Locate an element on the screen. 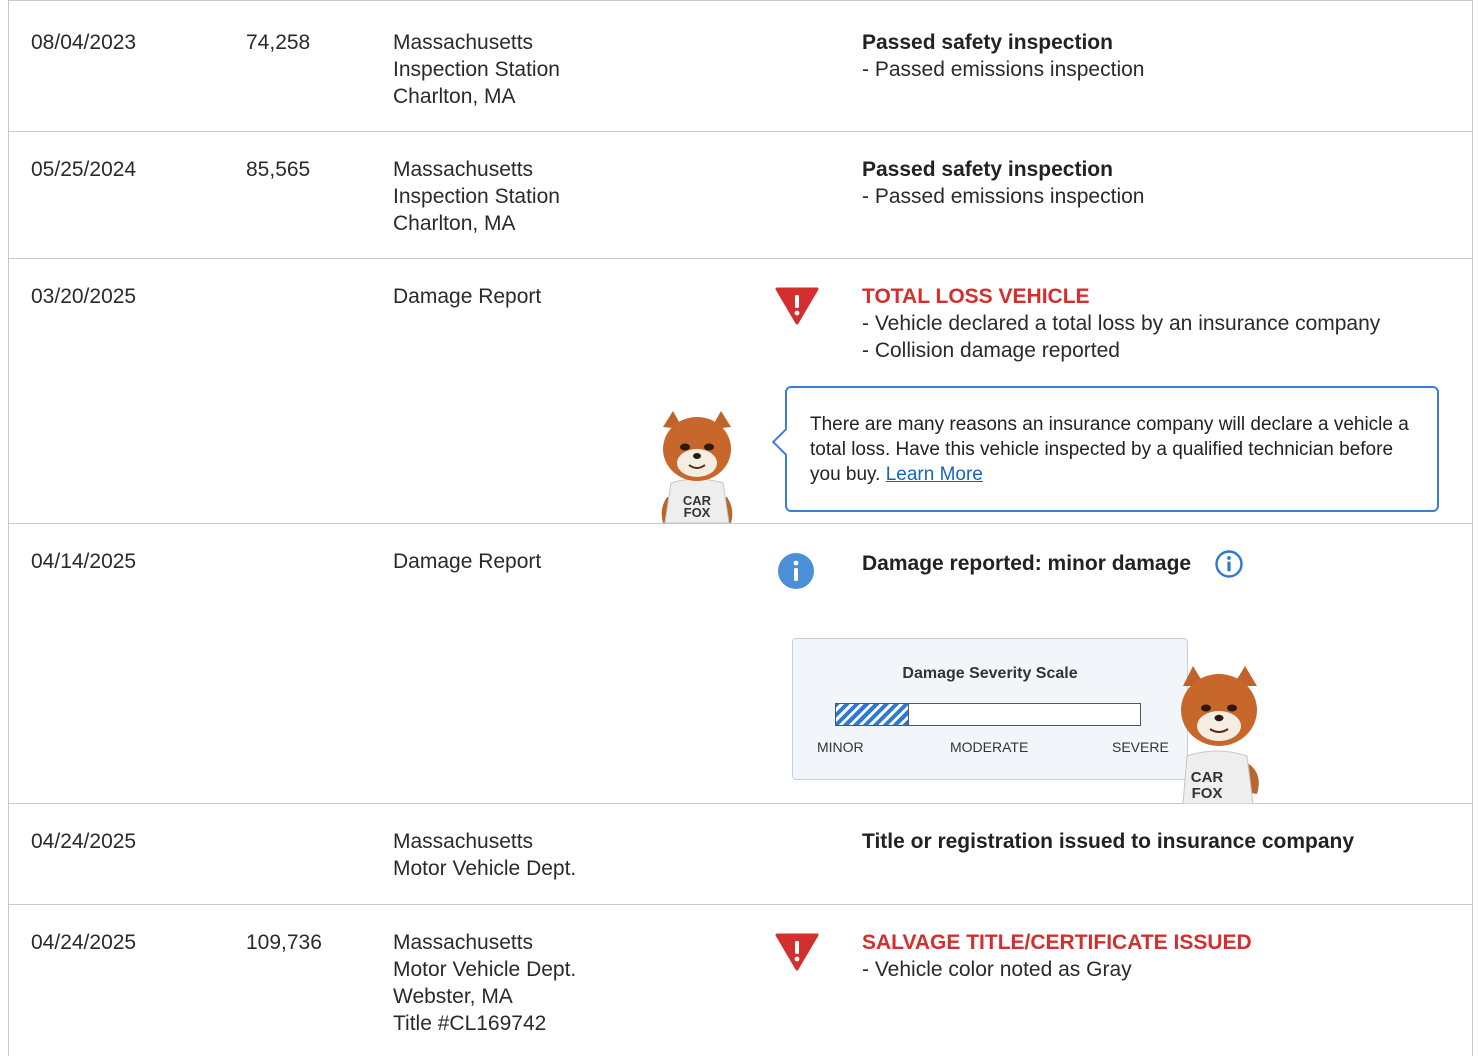 The width and height of the screenshot is (1479, 1057). scale-title: Damage Severity Scale is located at coordinates (990, 673).